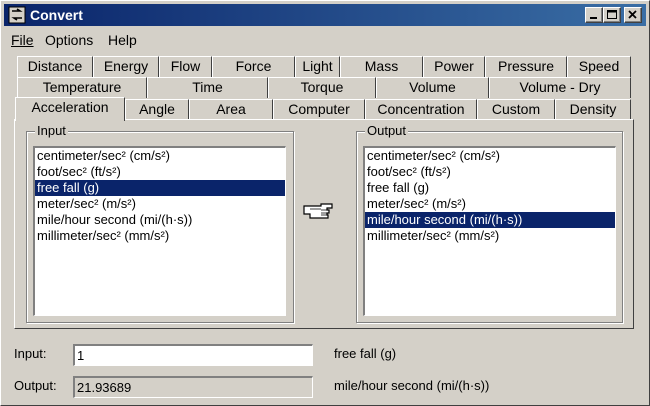 This screenshot has width=650, height=406. Describe the element at coordinates (516, 109) in the screenshot. I see `tab-custom: Custom` at that location.